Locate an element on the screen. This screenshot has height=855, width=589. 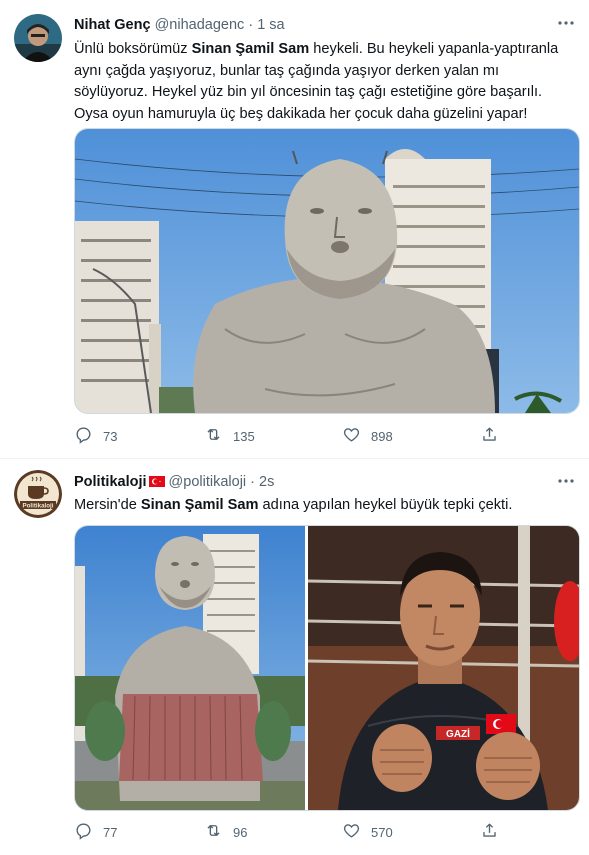
timestamp: 2s is located at coordinates (266, 482).